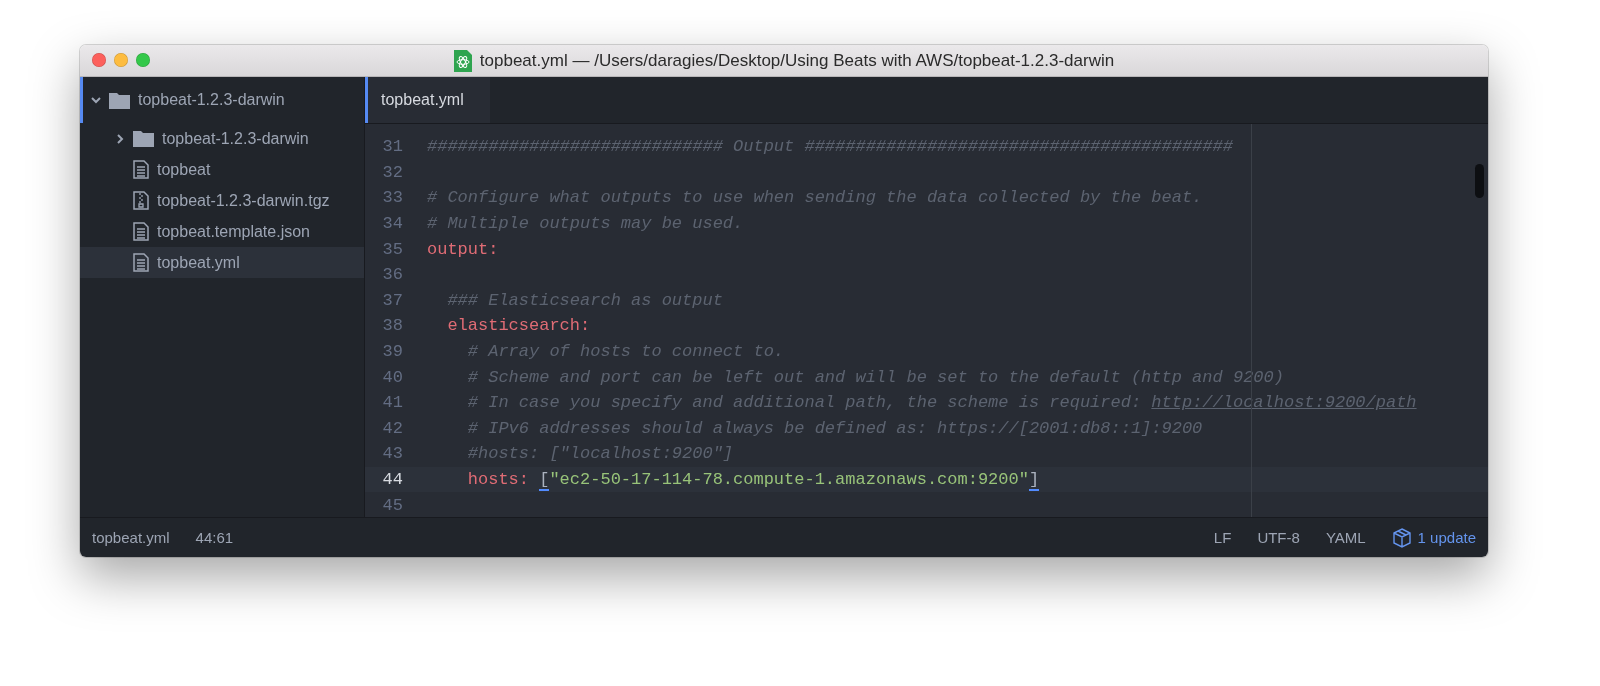 The width and height of the screenshot is (1600, 686). I want to click on zip-file-icon, so click(141, 200).